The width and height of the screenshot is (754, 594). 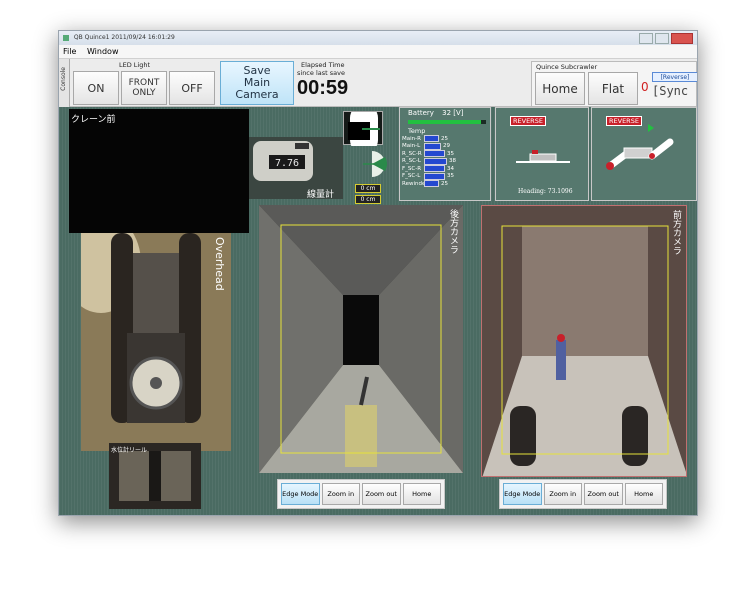 What do you see at coordinates (124, 37) in the screenshot?
I see `window-title: QB Quince1 2011/09/24 16:01:29` at bounding box center [124, 37].